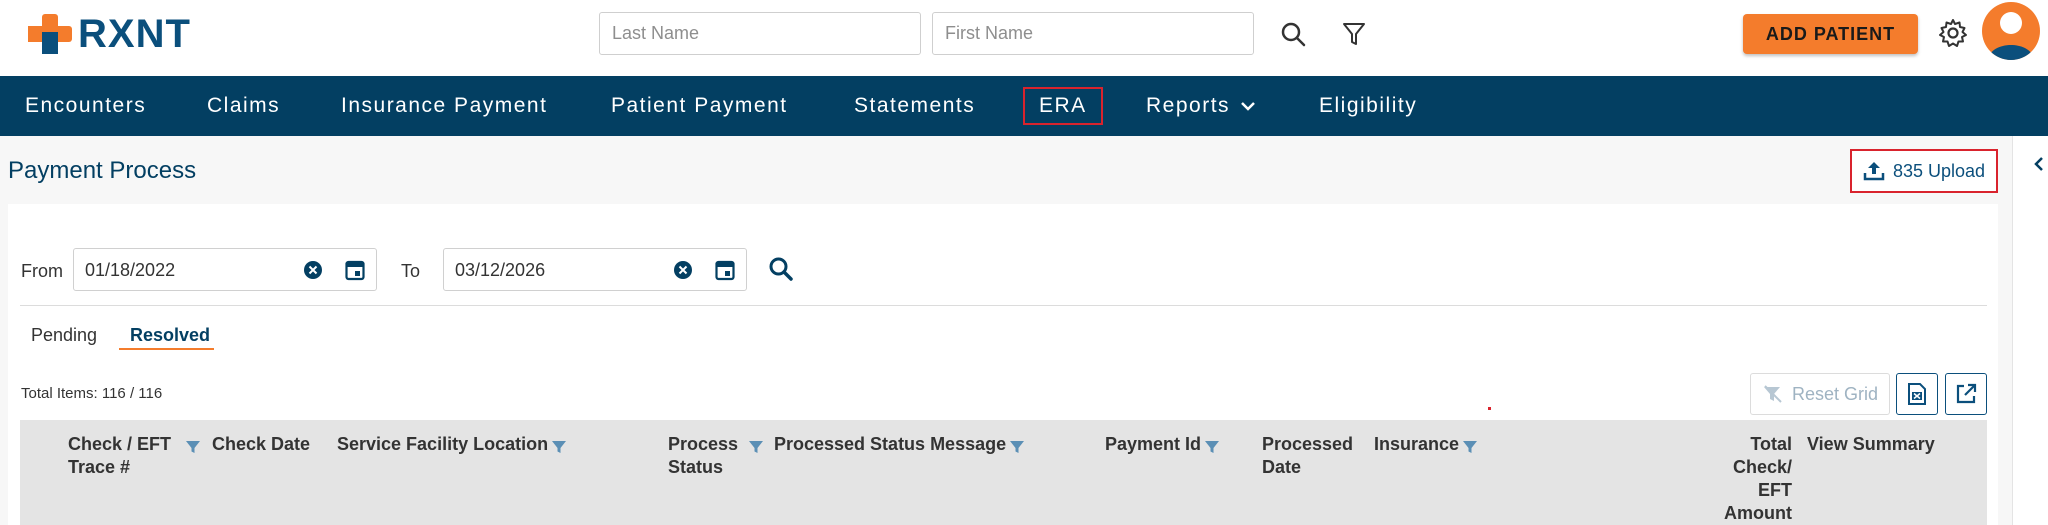  What do you see at coordinates (703, 444) in the screenshot?
I see `col-process-status-line1: Process` at bounding box center [703, 444].